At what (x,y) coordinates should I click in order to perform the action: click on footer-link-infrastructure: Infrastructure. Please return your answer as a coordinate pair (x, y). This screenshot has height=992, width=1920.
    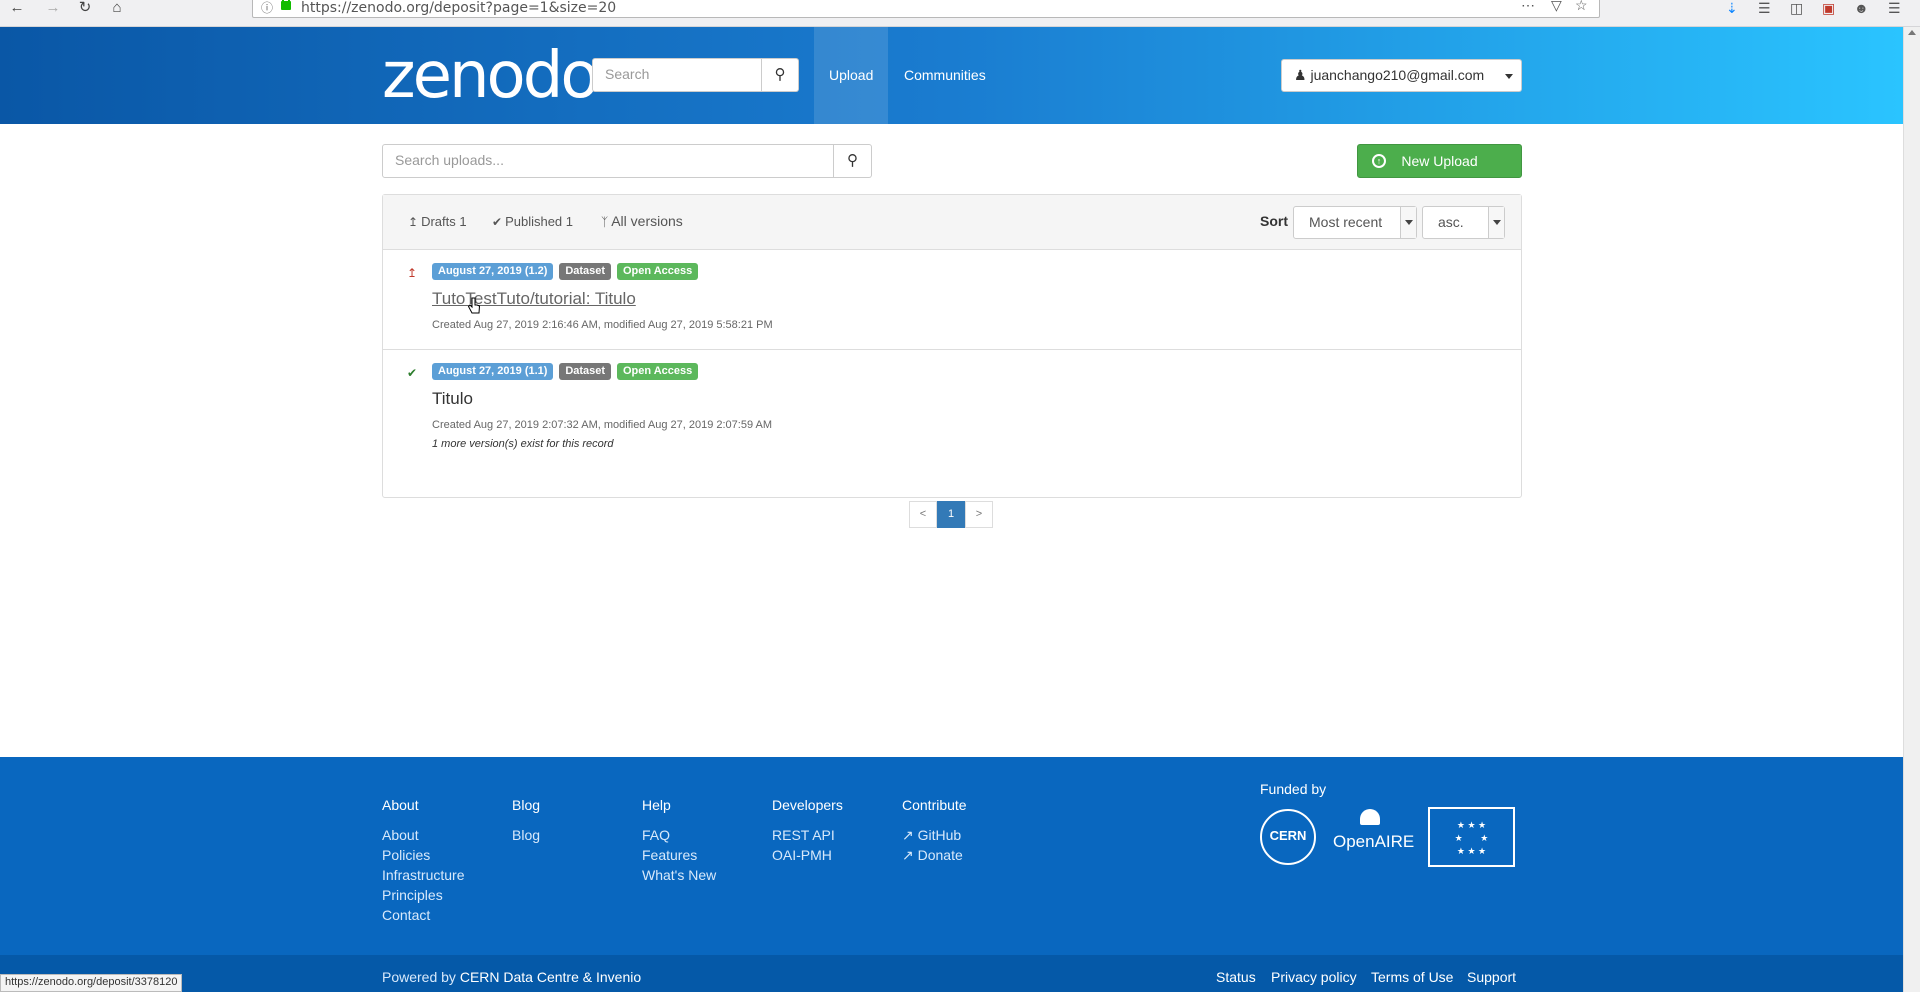
    Looking at the image, I should click on (423, 875).